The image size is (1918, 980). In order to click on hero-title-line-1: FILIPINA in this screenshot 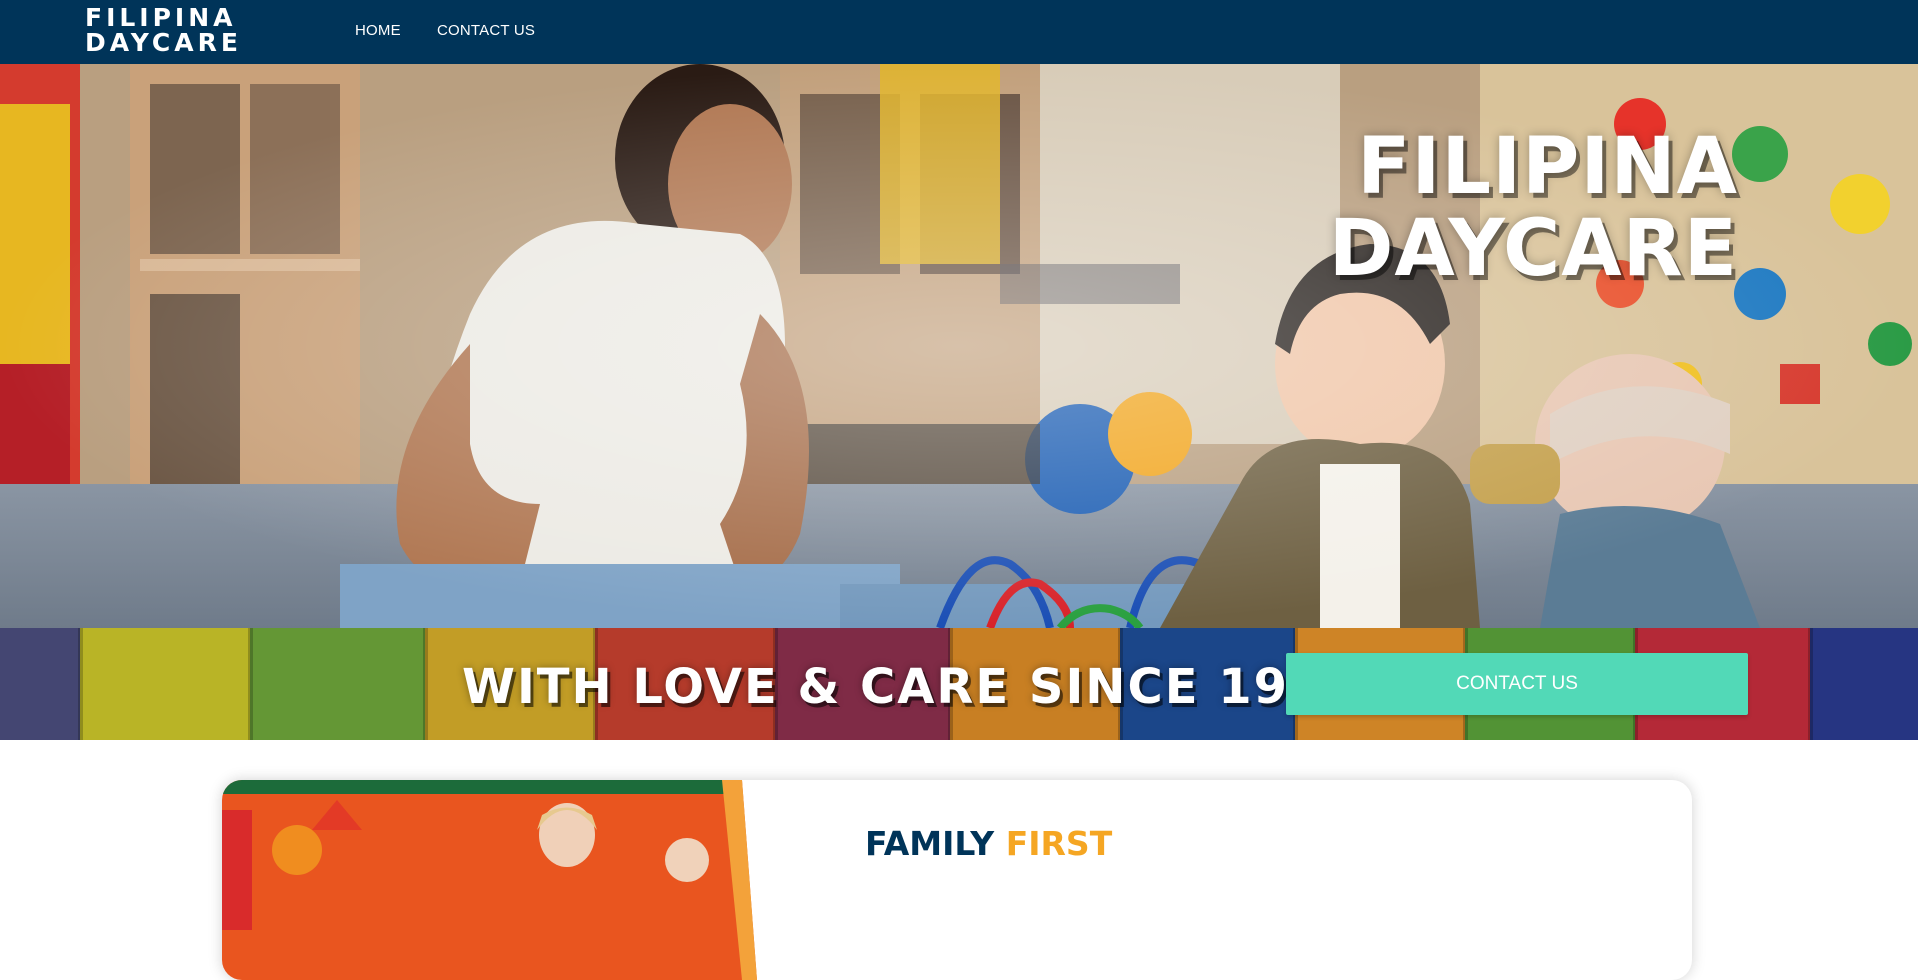, I will do `click(1547, 167)`.